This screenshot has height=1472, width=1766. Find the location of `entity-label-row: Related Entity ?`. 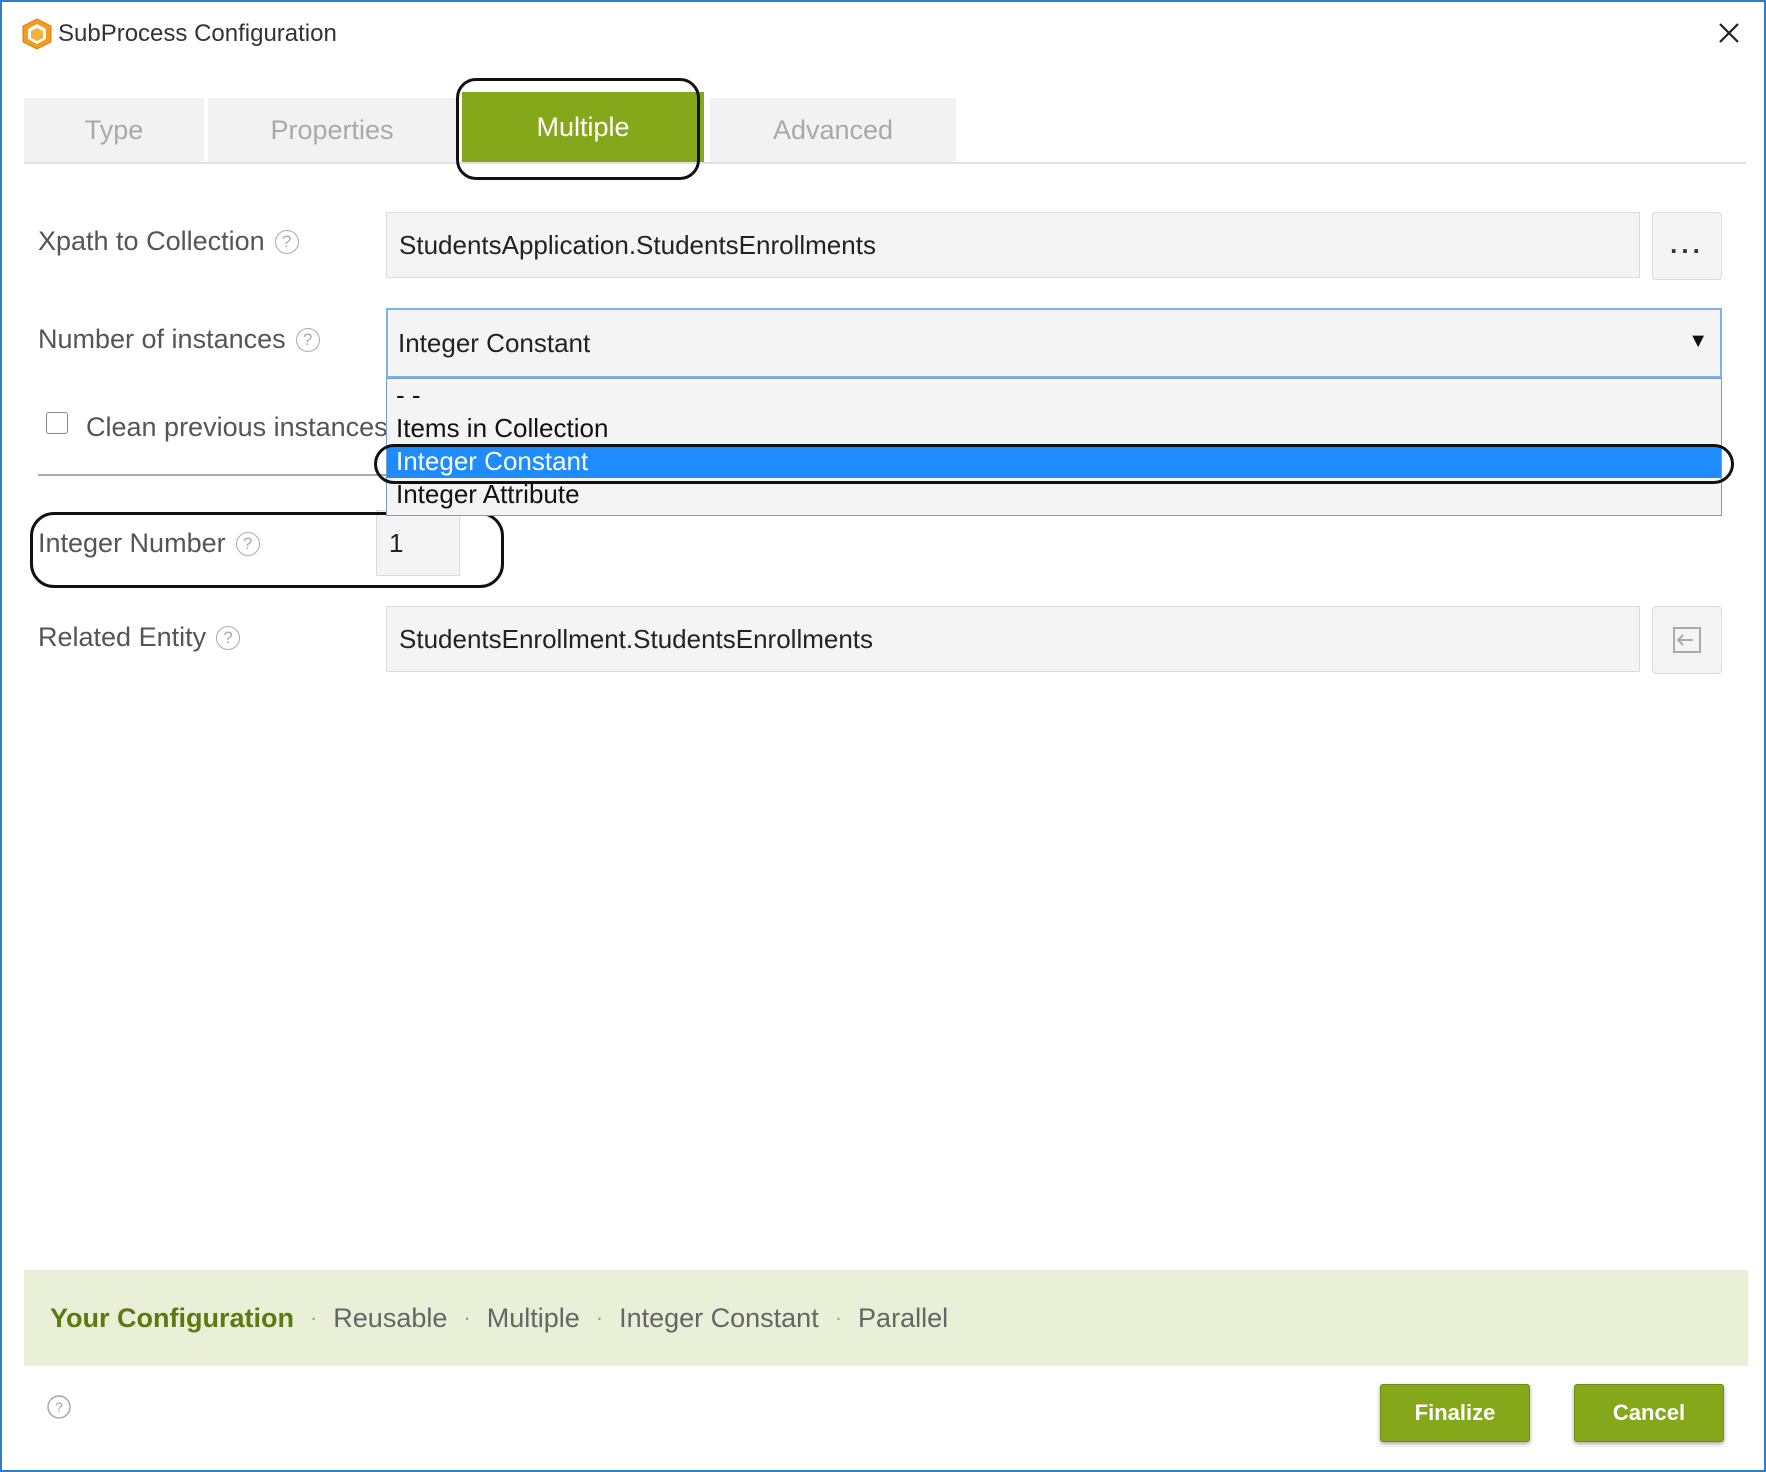

entity-label-row: Related Entity ? is located at coordinates (139, 637).